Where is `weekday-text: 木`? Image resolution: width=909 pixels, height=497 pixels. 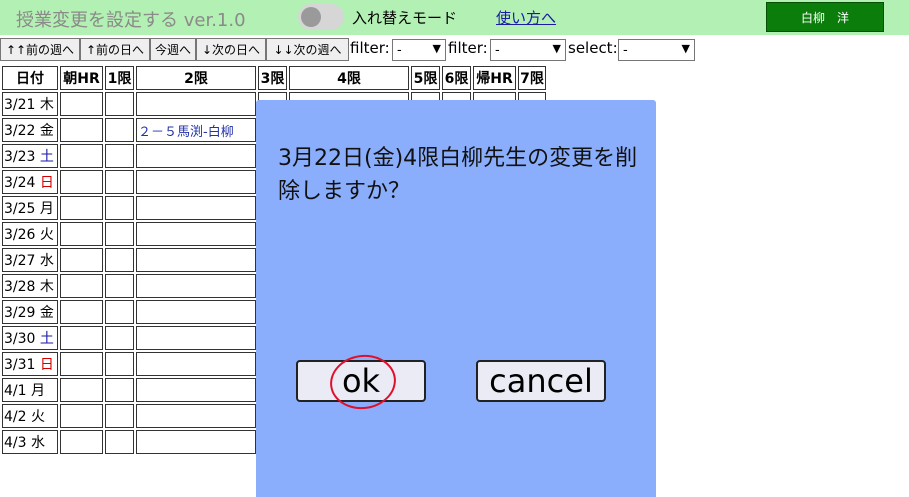 weekday-text: 木 is located at coordinates (46, 287).